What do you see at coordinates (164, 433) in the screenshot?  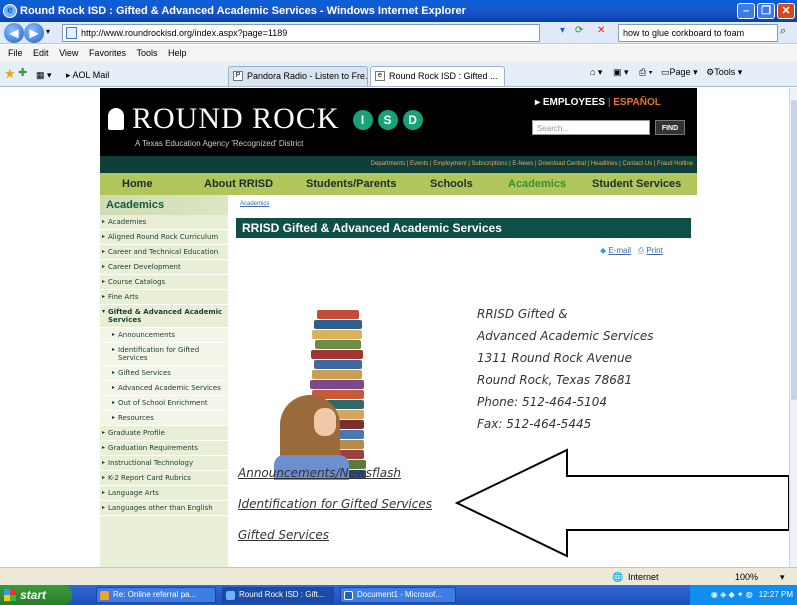 I see `sidebar-item: Graduate Profile` at bounding box center [164, 433].